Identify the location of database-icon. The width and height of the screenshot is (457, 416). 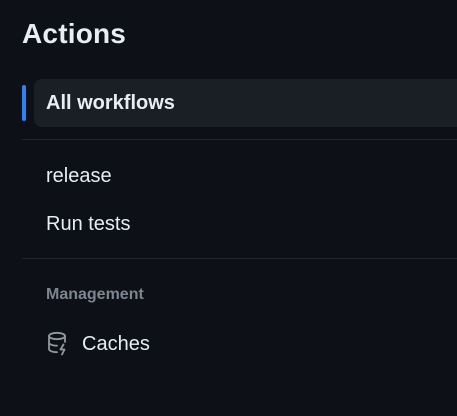
(58, 344).